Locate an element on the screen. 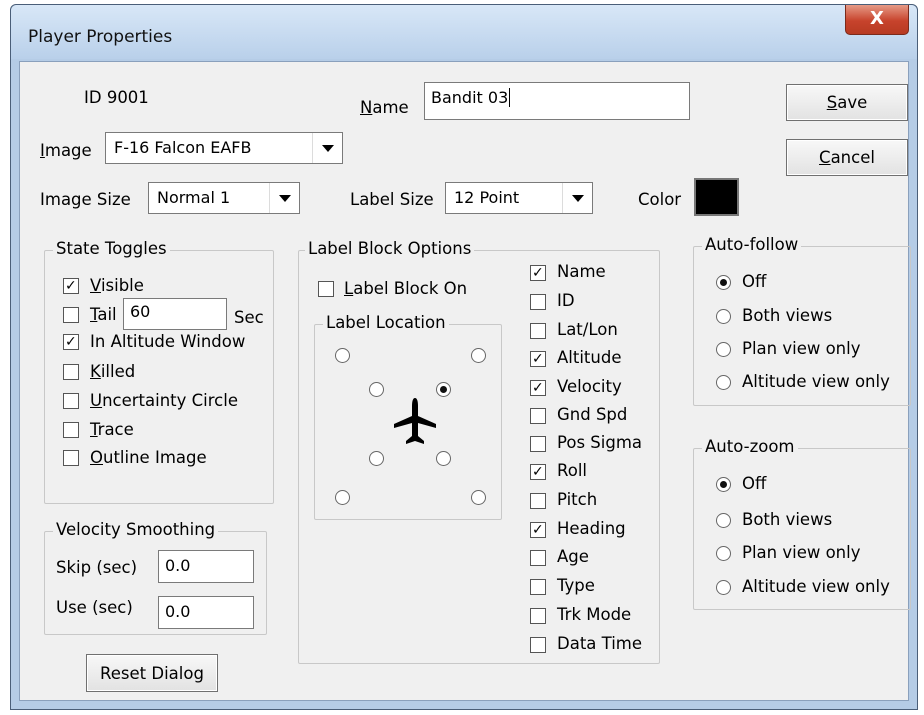 The height and width of the screenshot is (715, 924). use-label: Use (sec) is located at coordinates (94, 607).